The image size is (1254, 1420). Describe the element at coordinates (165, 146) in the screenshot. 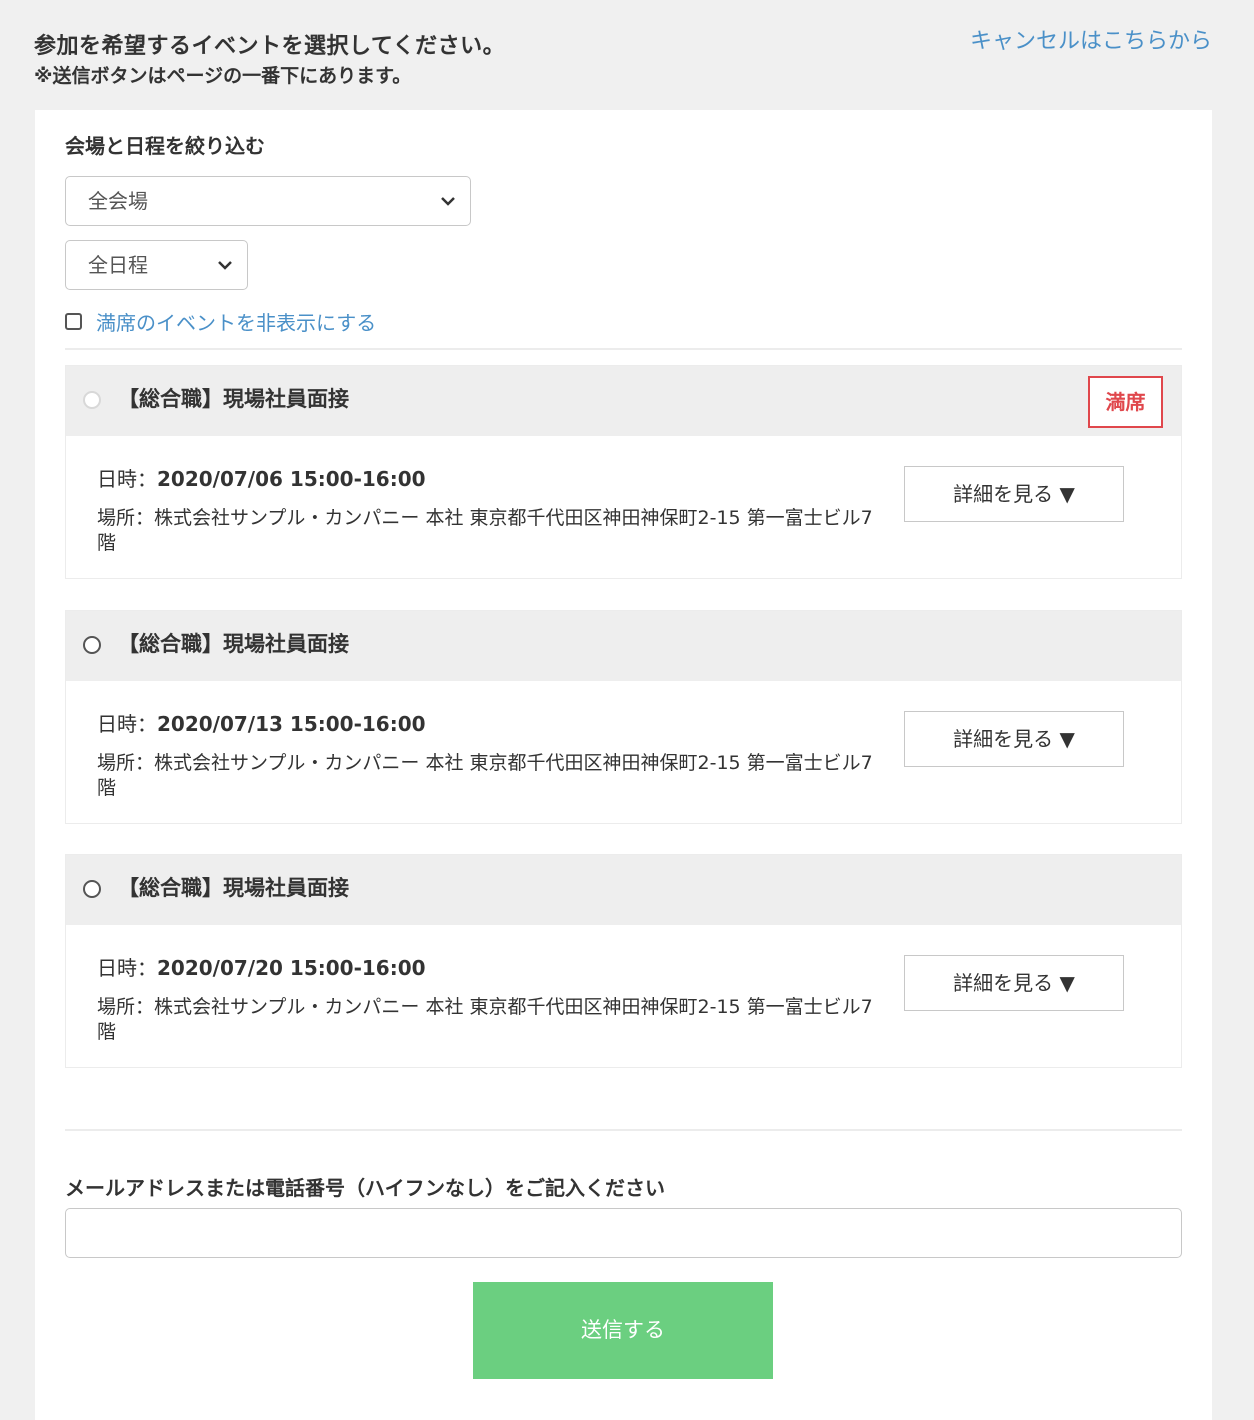

I see `filter-label: 会場と日程を絞り込む` at that location.